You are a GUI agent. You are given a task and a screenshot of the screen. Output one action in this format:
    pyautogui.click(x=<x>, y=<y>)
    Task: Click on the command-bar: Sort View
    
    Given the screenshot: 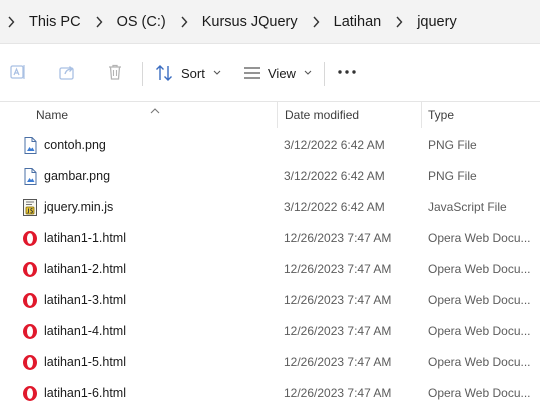 What is the action you would take?
    pyautogui.click(x=270, y=73)
    